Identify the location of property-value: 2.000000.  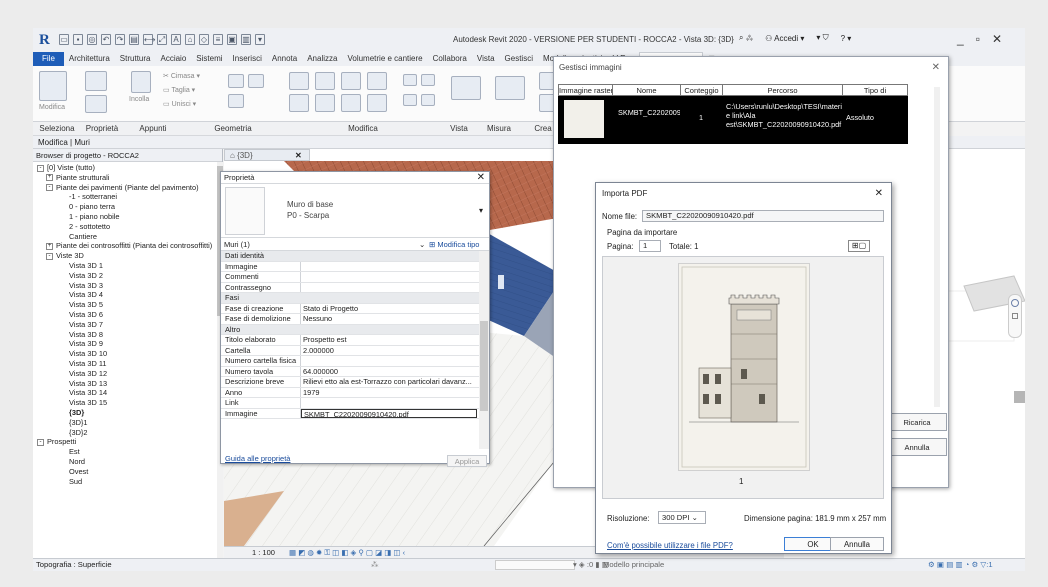
(389, 351).